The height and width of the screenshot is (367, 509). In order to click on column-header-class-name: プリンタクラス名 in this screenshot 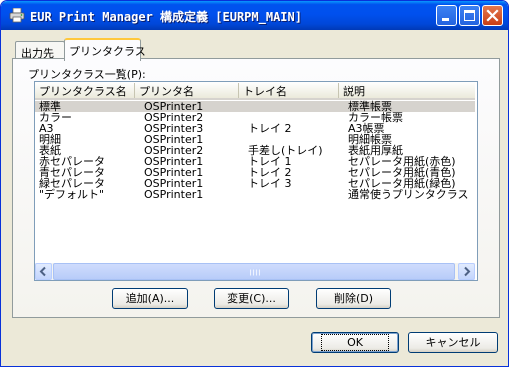, I will do `click(85, 90)`.